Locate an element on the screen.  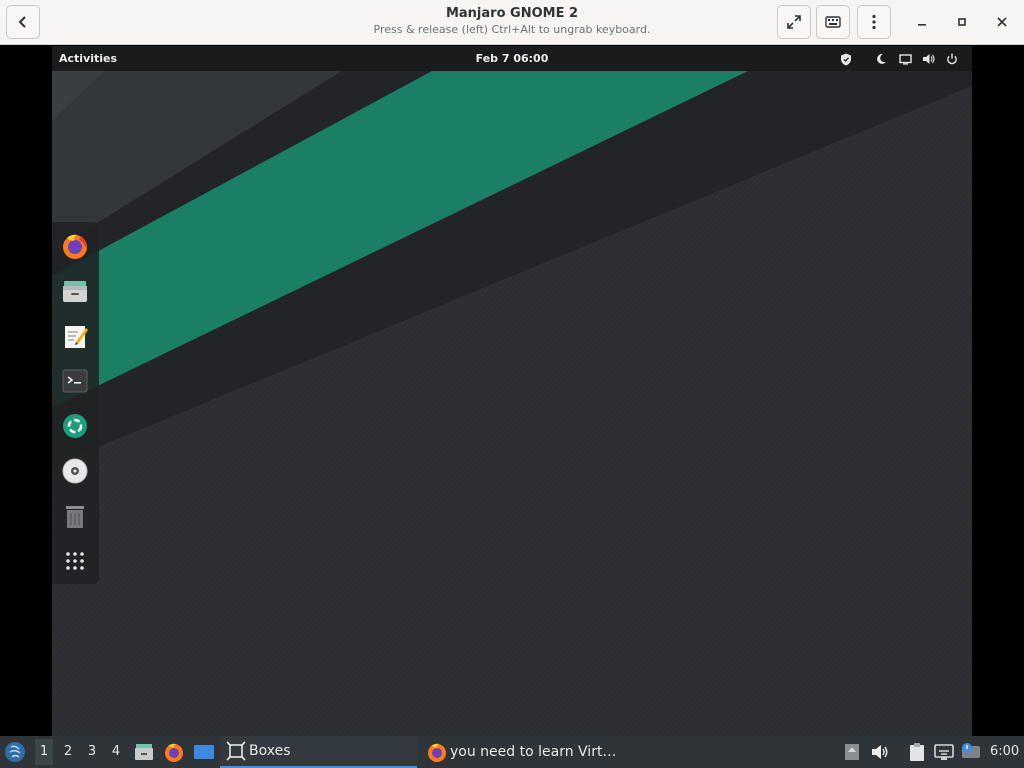
dock-item-disc is located at coordinates (75, 471).